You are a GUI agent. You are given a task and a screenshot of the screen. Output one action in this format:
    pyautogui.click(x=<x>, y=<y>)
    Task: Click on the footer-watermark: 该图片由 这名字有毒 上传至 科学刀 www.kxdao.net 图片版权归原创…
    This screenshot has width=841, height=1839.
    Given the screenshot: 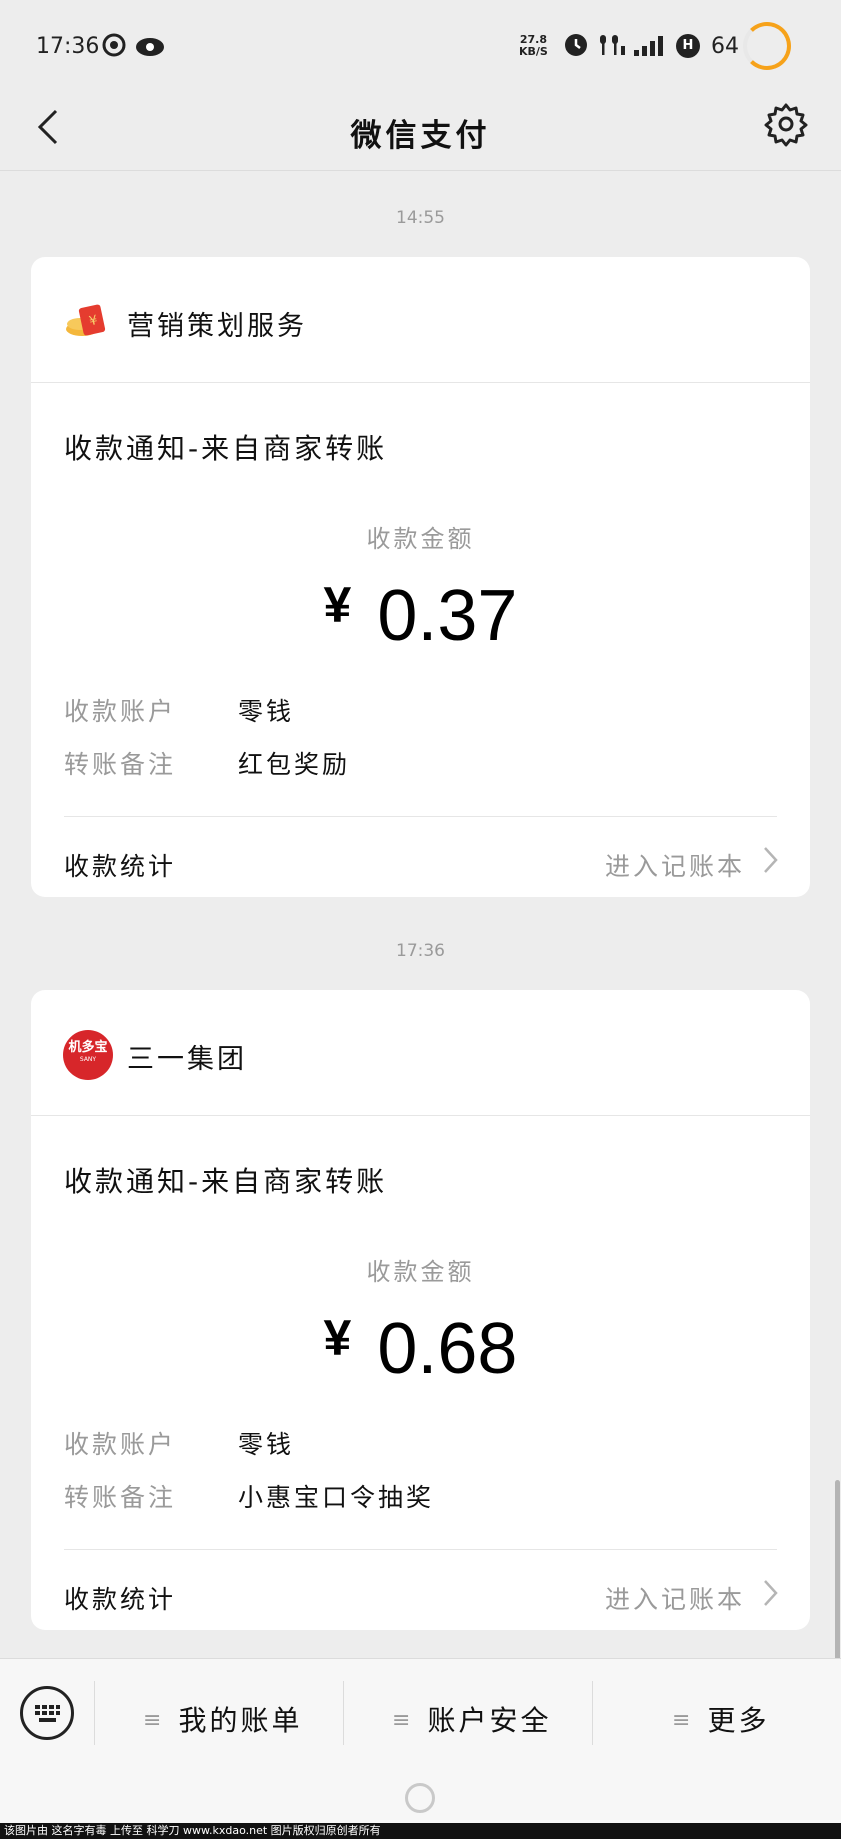 What is the action you would take?
    pyautogui.click(x=420, y=1831)
    